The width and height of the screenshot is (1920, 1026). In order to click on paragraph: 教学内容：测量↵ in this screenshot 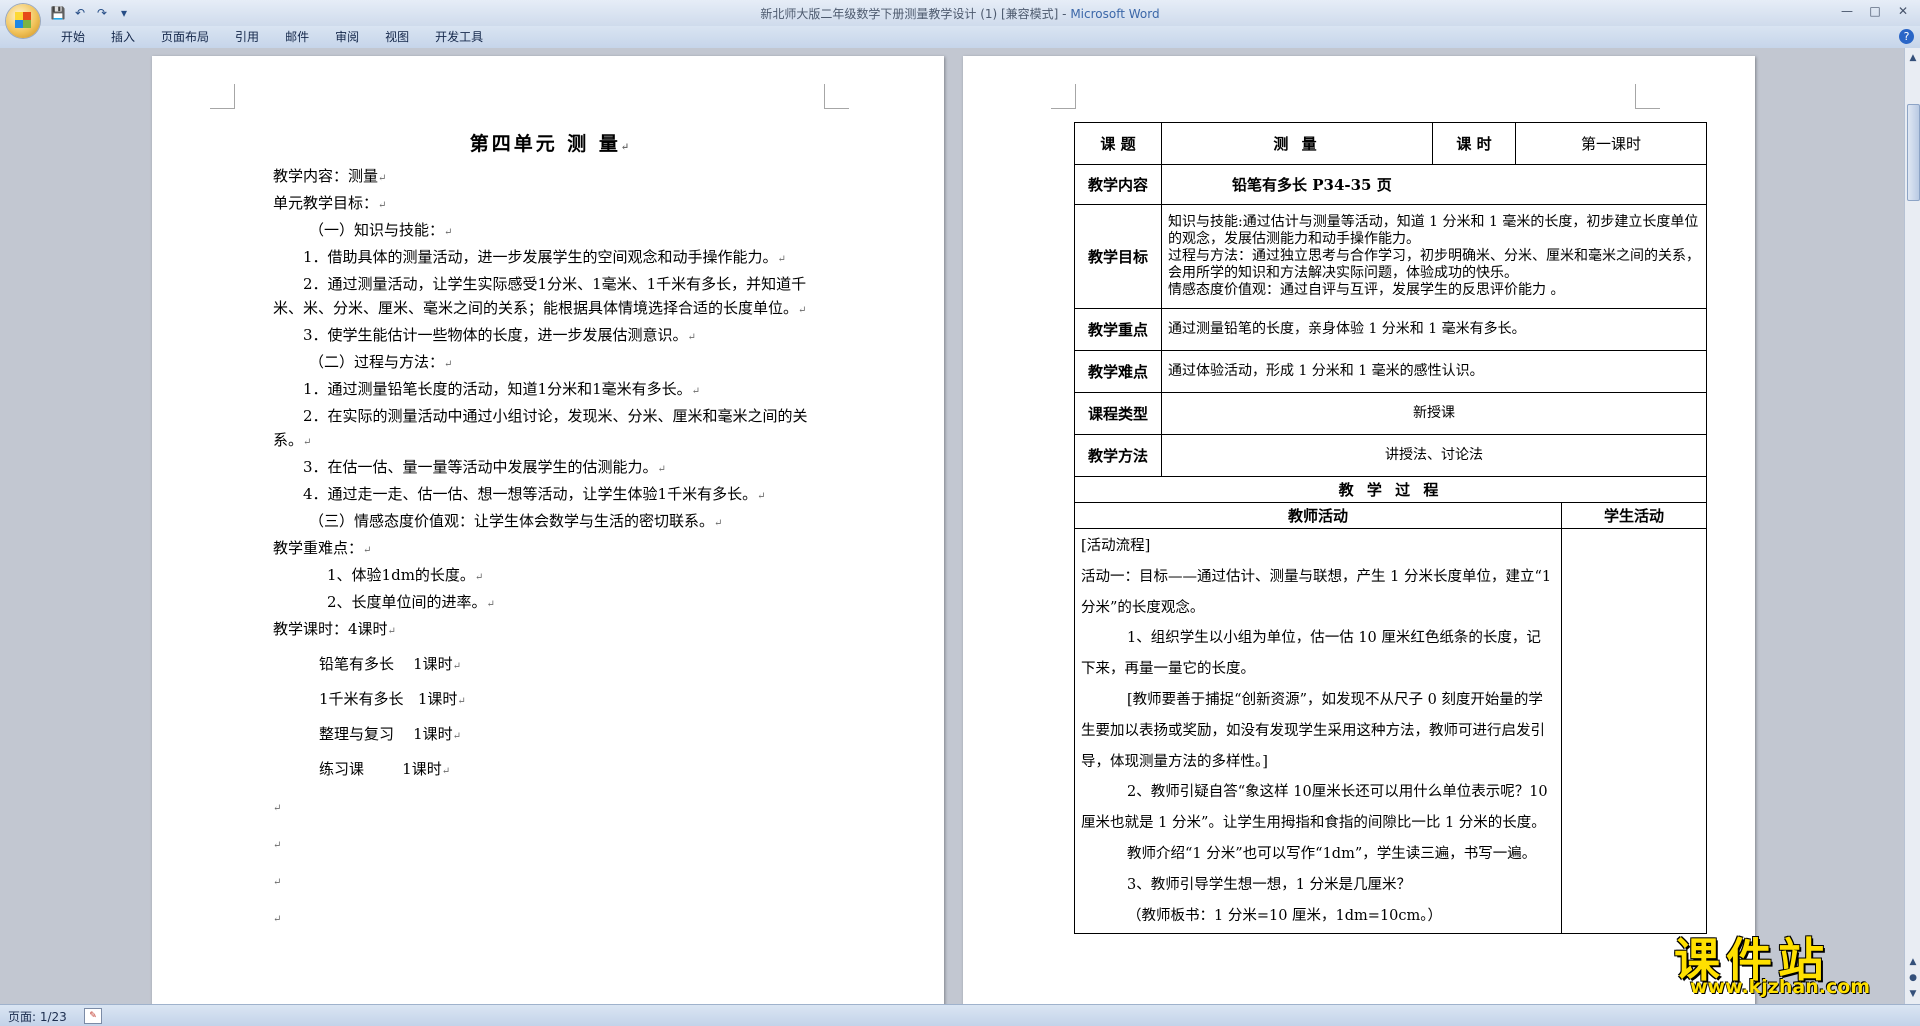, I will do `click(551, 177)`.